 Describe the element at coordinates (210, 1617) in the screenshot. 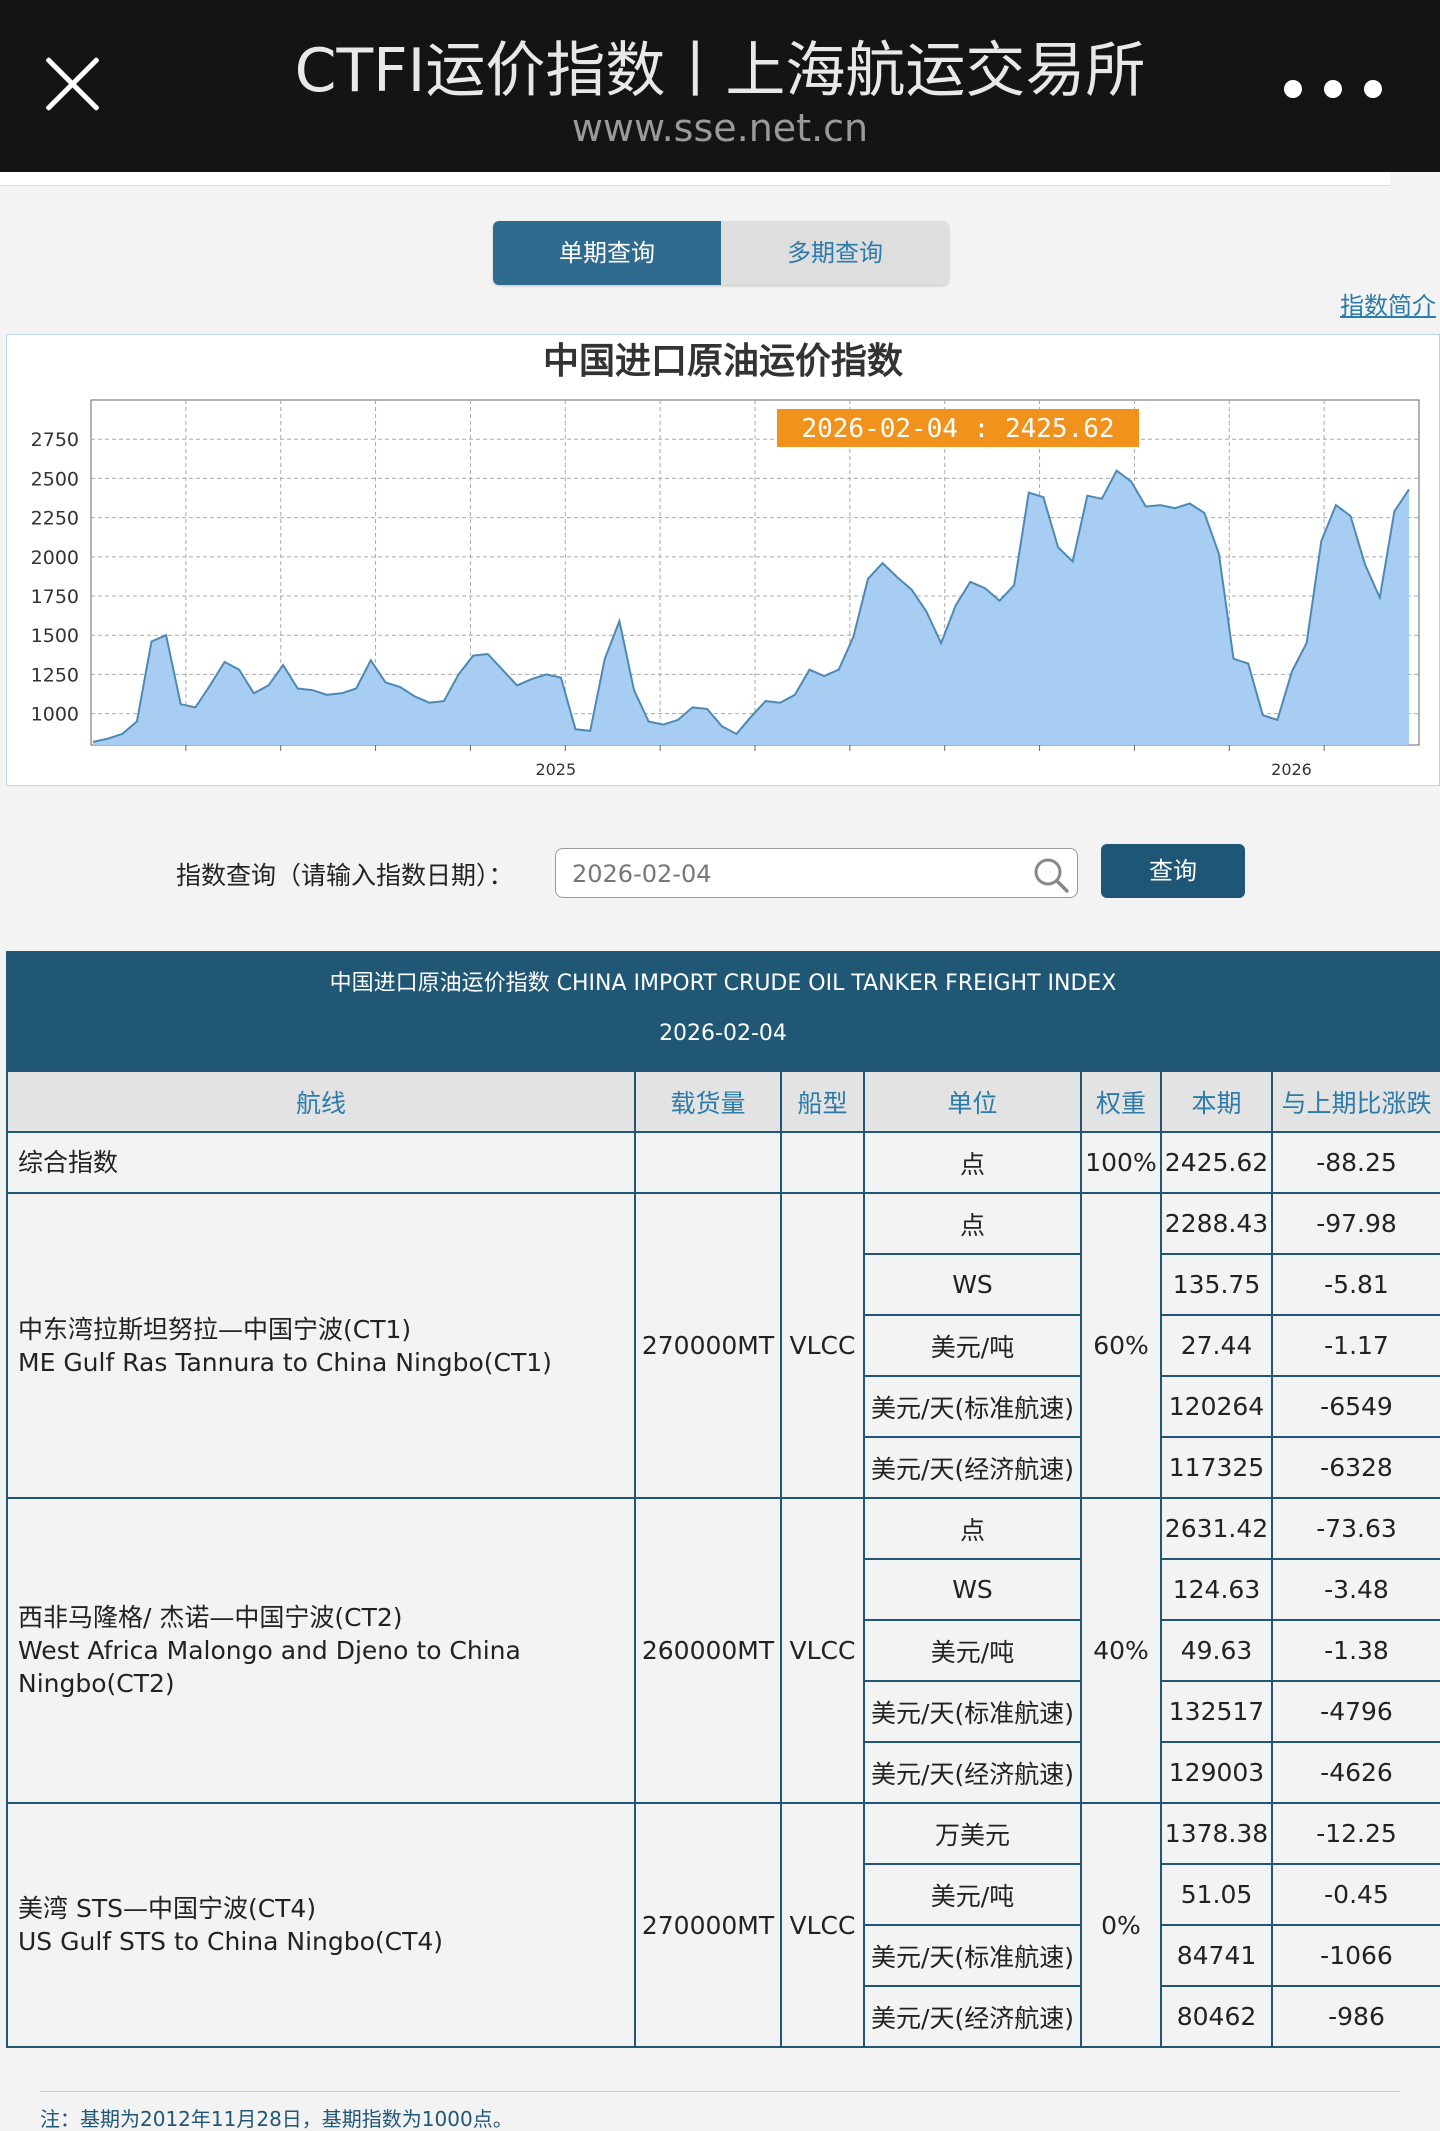

I see `route-name-cn: 西非马隆格/ 杰诺—中国宁波(CT2)` at that location.